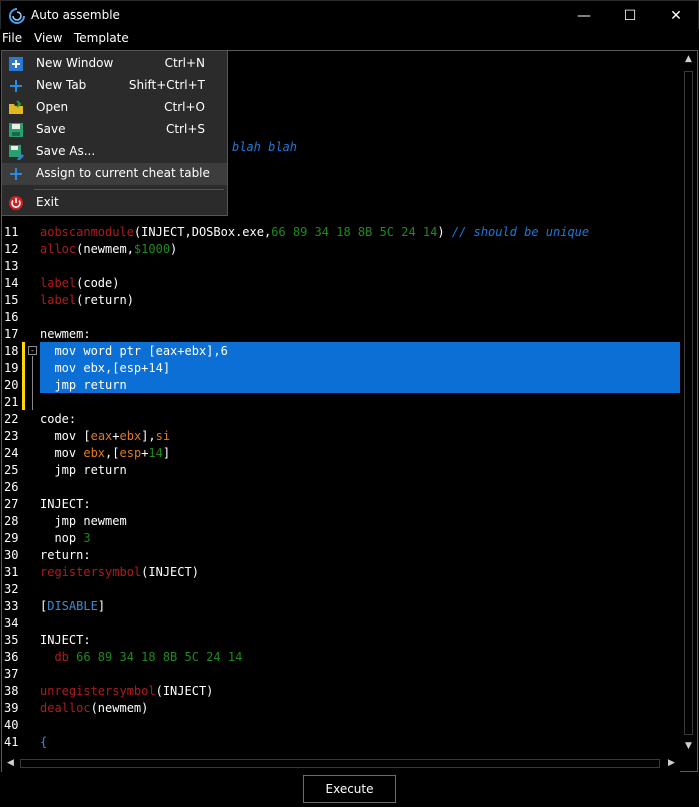  What do you see at coordinates (133, 351) in the screenshot?
I see `code-line-18: mov word ptr [eax+ebx],6` at bounding box center [133, 351].